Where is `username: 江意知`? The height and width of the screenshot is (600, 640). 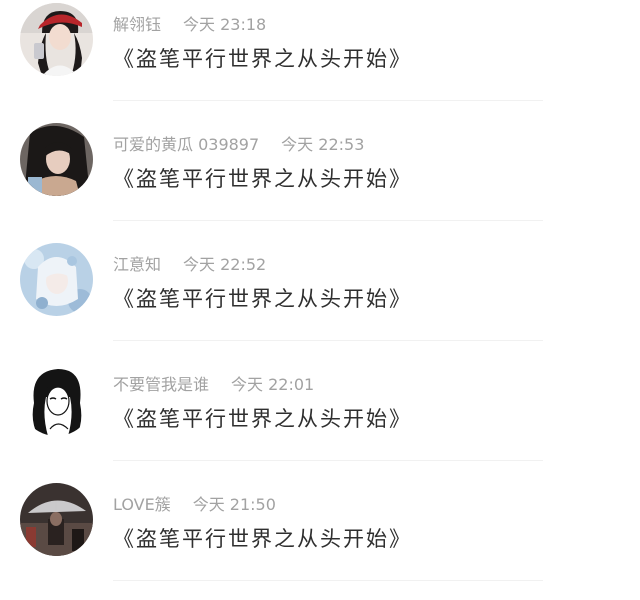
username: 江意知 is located at coordinates (137, 264).